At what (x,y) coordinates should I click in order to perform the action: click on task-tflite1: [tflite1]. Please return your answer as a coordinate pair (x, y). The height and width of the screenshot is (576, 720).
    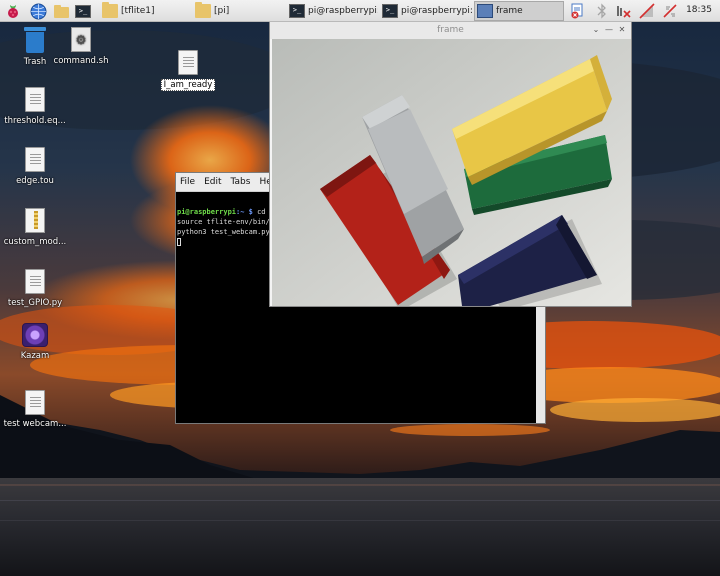
    Looking at the image, I should click on (145, 11).